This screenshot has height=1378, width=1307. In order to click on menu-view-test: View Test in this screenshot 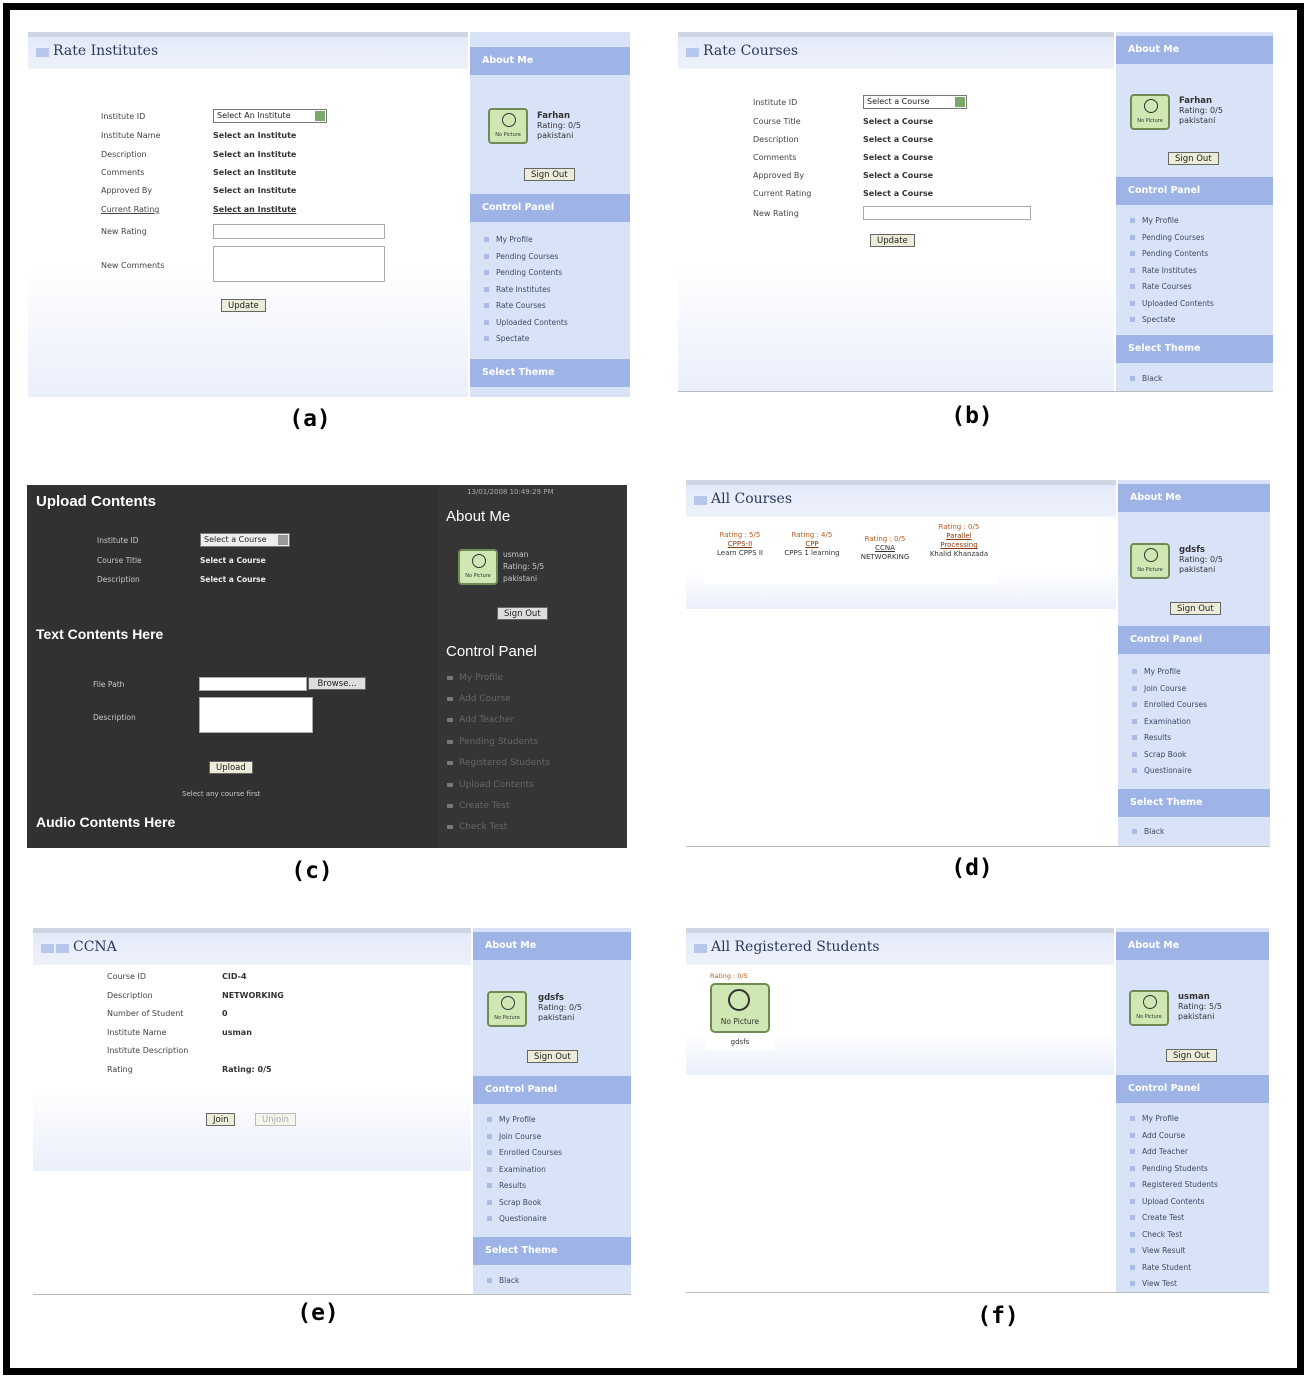, I will do `click(1192, 1284)`.